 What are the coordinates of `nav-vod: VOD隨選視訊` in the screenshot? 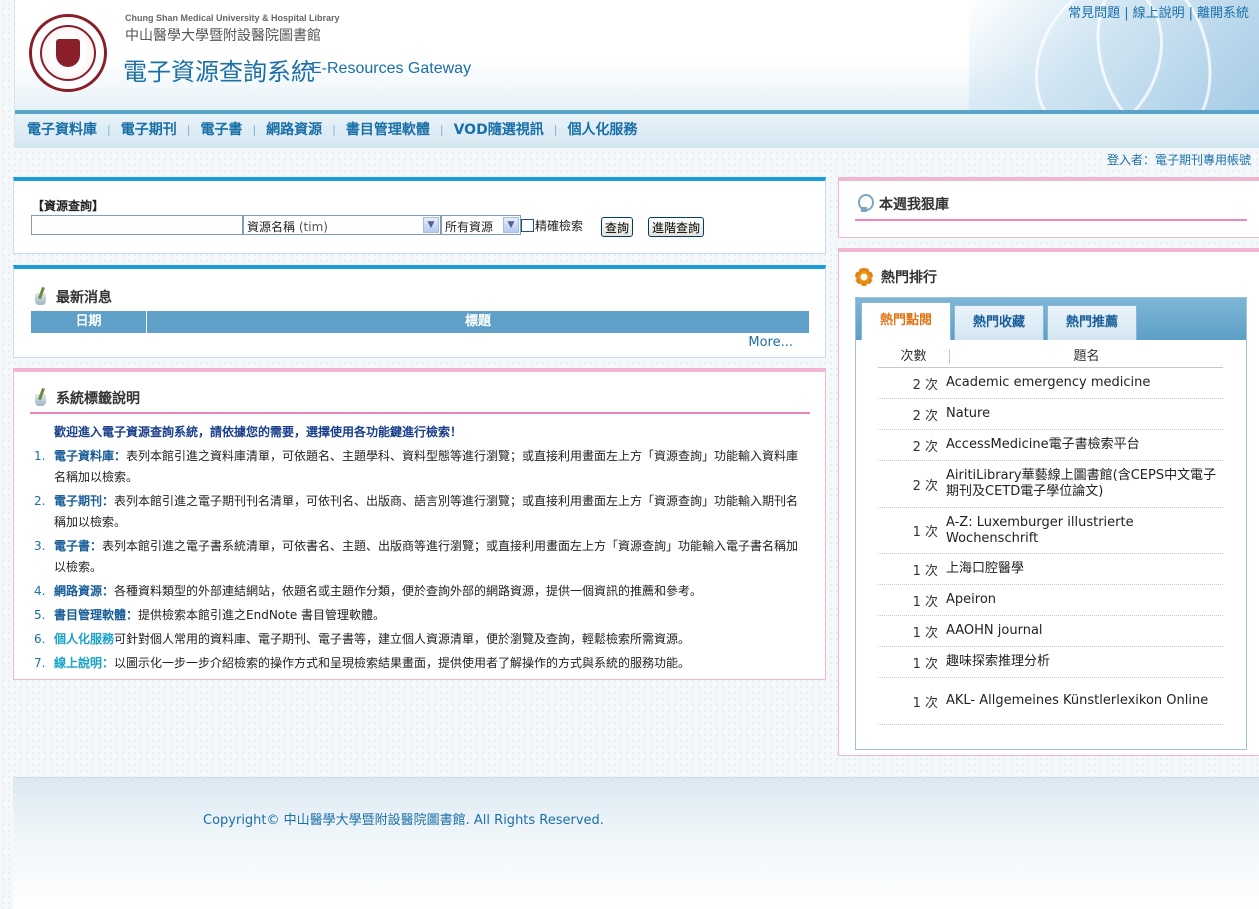 It's located at (504, 129).